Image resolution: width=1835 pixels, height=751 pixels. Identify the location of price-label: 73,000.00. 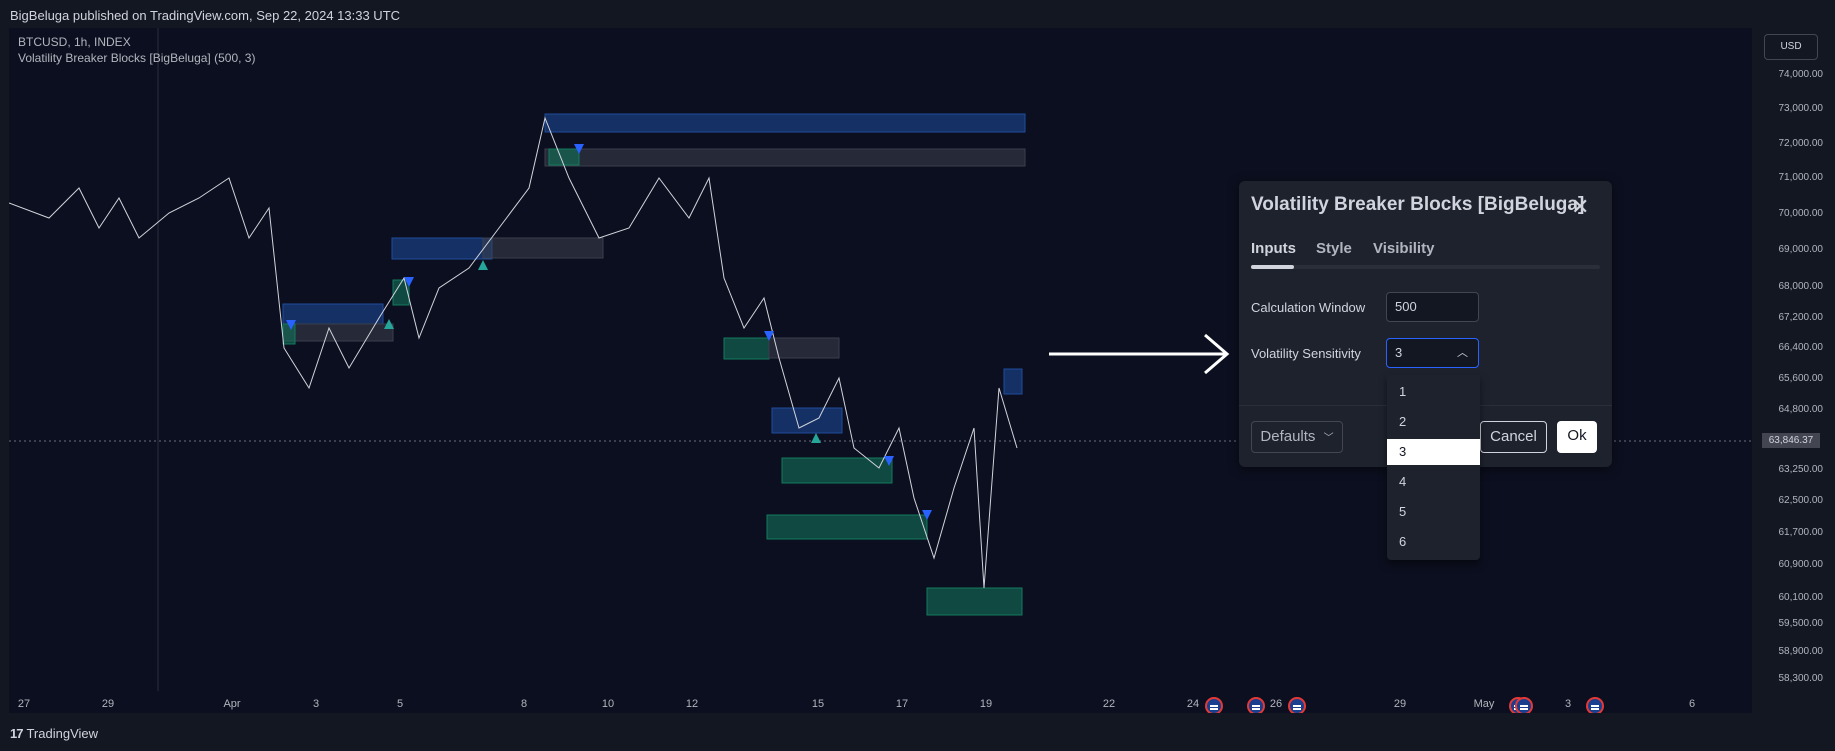
(1801, 108).